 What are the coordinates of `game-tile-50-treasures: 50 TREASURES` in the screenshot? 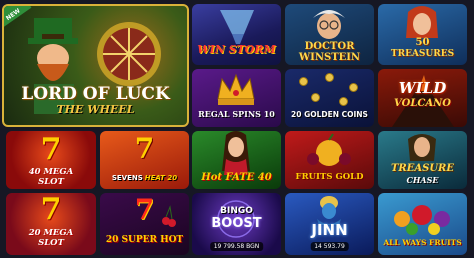 It's located at (422, 34).